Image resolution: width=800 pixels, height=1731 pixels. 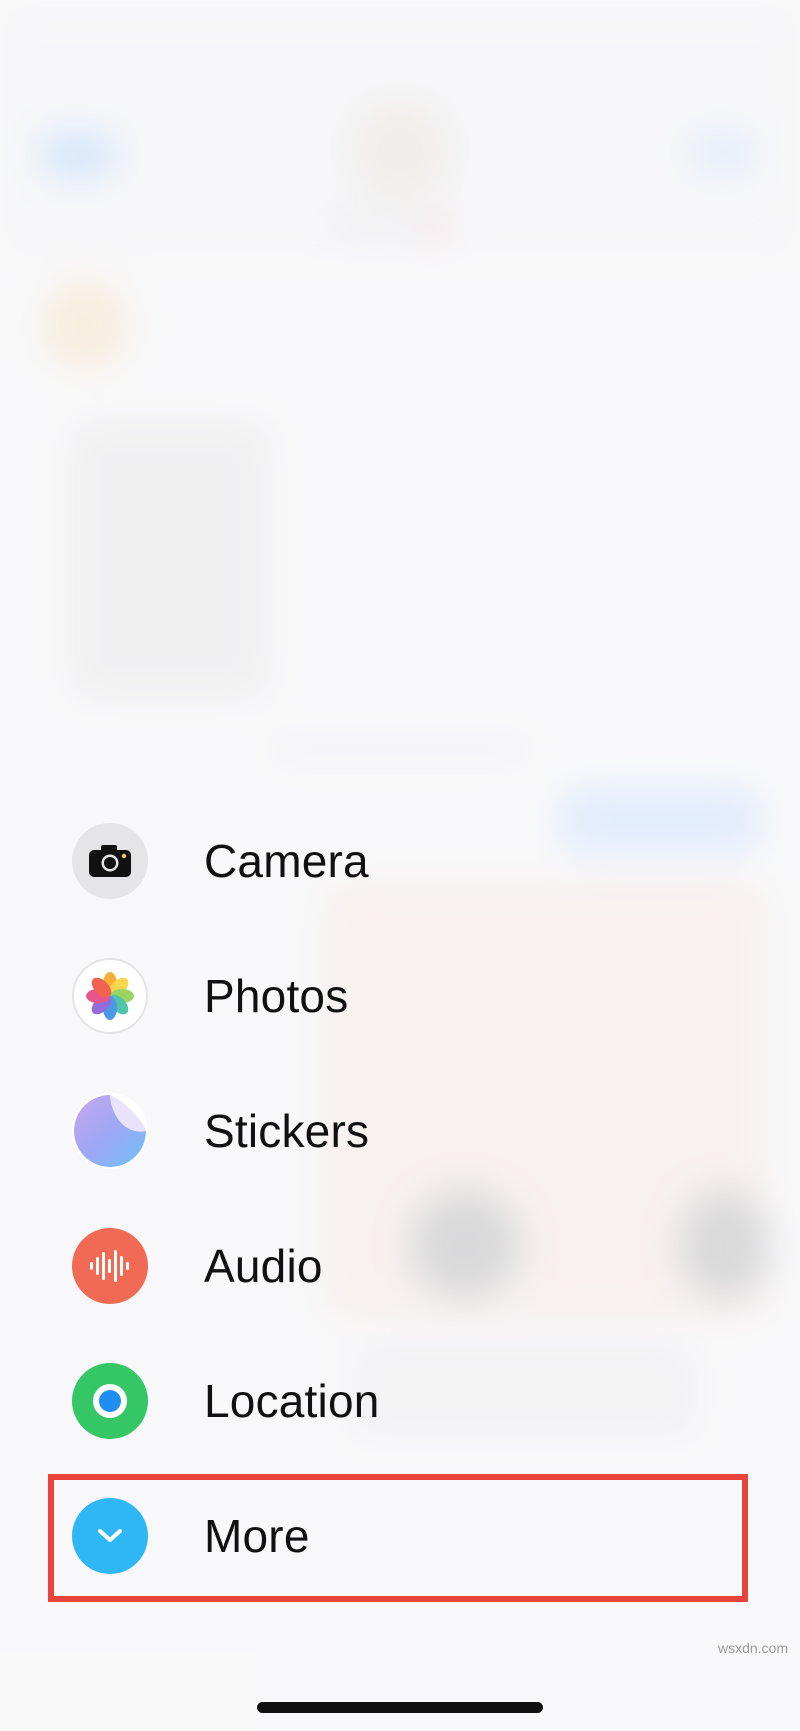 I want to click on menu-item-label: Location, so click(x=292, y=1401).